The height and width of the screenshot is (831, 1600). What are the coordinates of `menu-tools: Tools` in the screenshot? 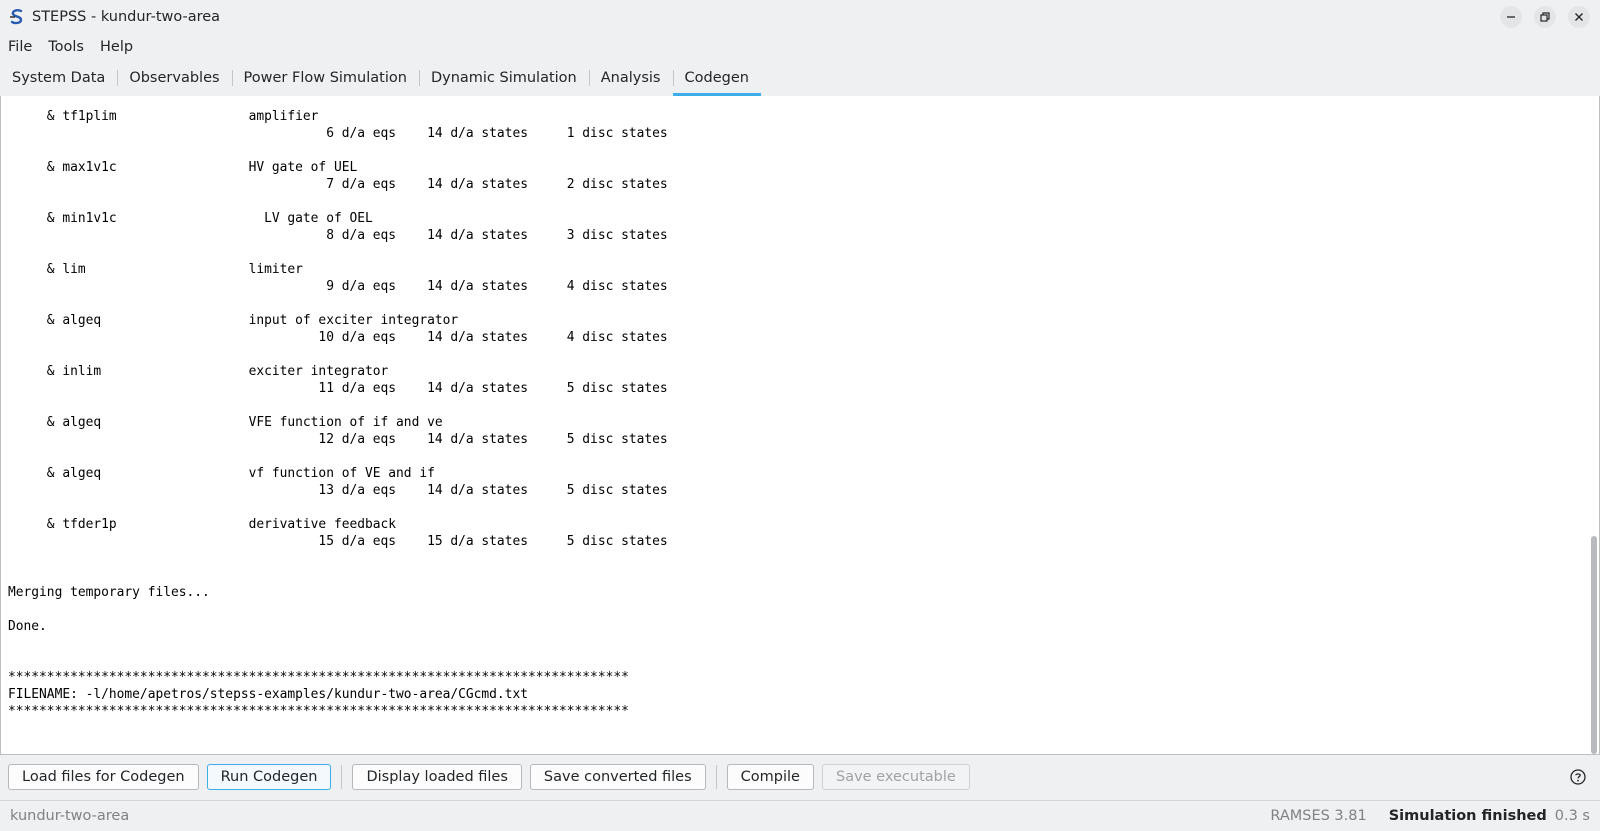 It's located at (66, 47).